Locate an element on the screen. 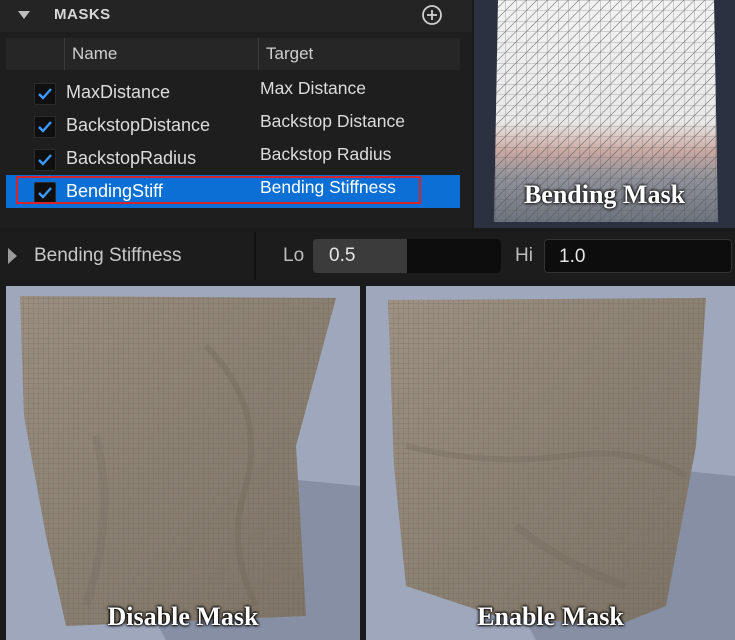 The image size is (735, 640). hi-label: Hi is located at coordinates (524, 255).